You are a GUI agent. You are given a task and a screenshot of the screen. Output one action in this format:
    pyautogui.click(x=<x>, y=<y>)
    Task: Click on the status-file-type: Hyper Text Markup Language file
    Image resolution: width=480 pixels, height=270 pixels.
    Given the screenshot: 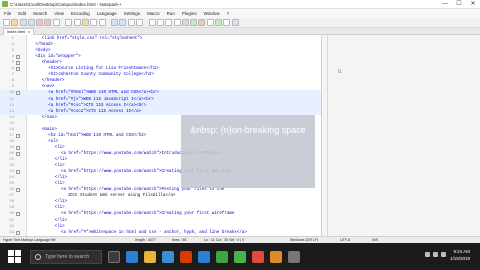 What is the action you would take?
    pyautogui.click(x=29, y=240)
    